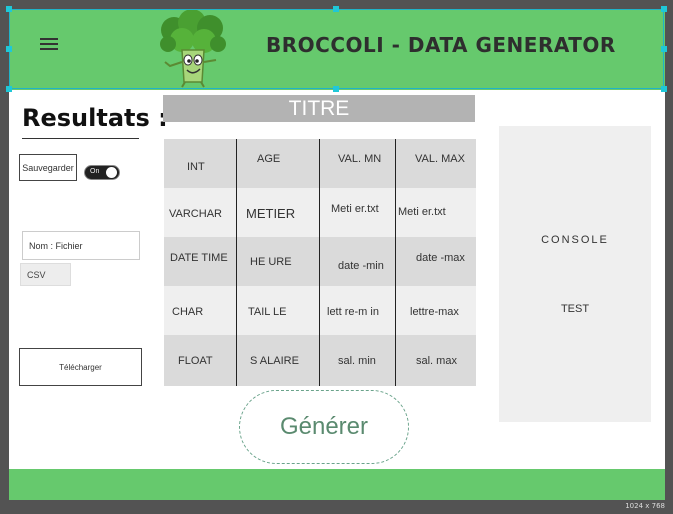 This screenshot has width=673, height=514. What do you see at coordinates (575, 240) in the screenshot?
I see `console-title: CONSOLE` at bounding box center [575, 240].